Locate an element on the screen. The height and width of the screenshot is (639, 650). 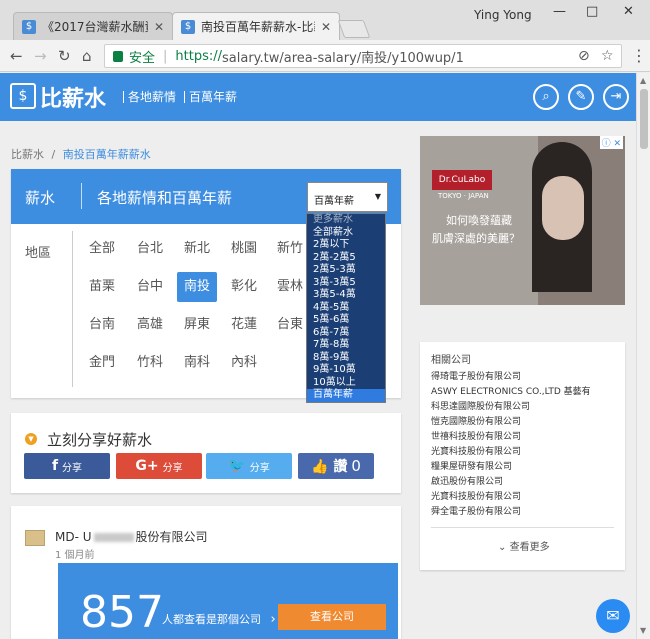
city-taitung: 台東 is located at coordinates (290, 325).